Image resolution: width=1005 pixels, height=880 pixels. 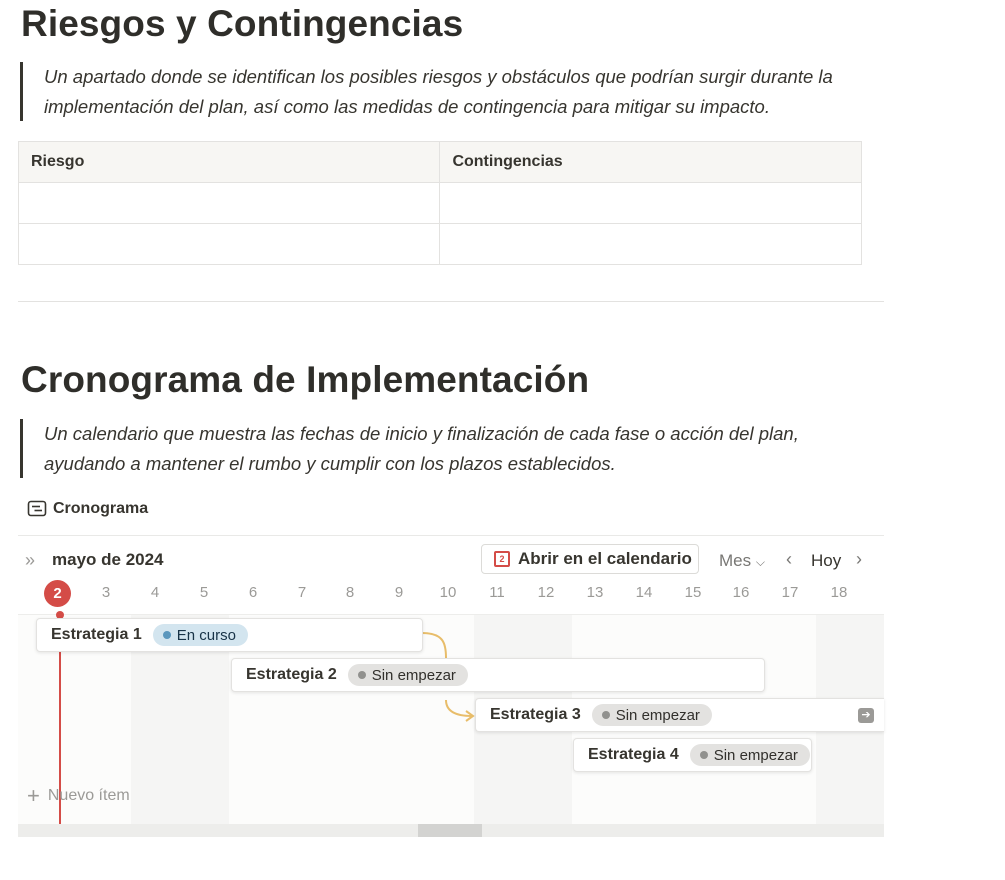 I want to click on day-label: 12, so click(x=546, y=592).